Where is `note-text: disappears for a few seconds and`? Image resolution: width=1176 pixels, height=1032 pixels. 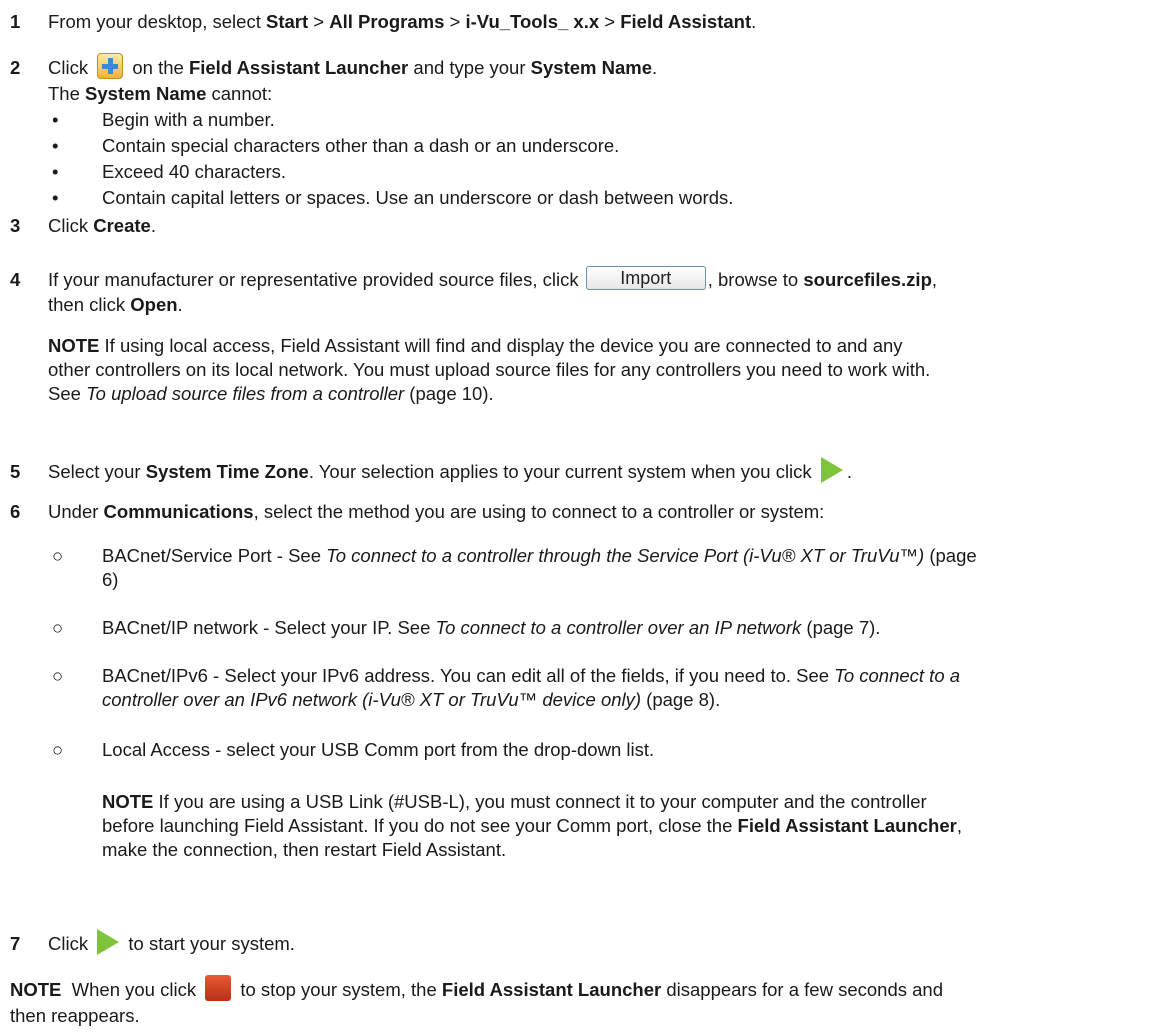 note-text: disappears for a few seconds and is located at coordinates (802, 989).